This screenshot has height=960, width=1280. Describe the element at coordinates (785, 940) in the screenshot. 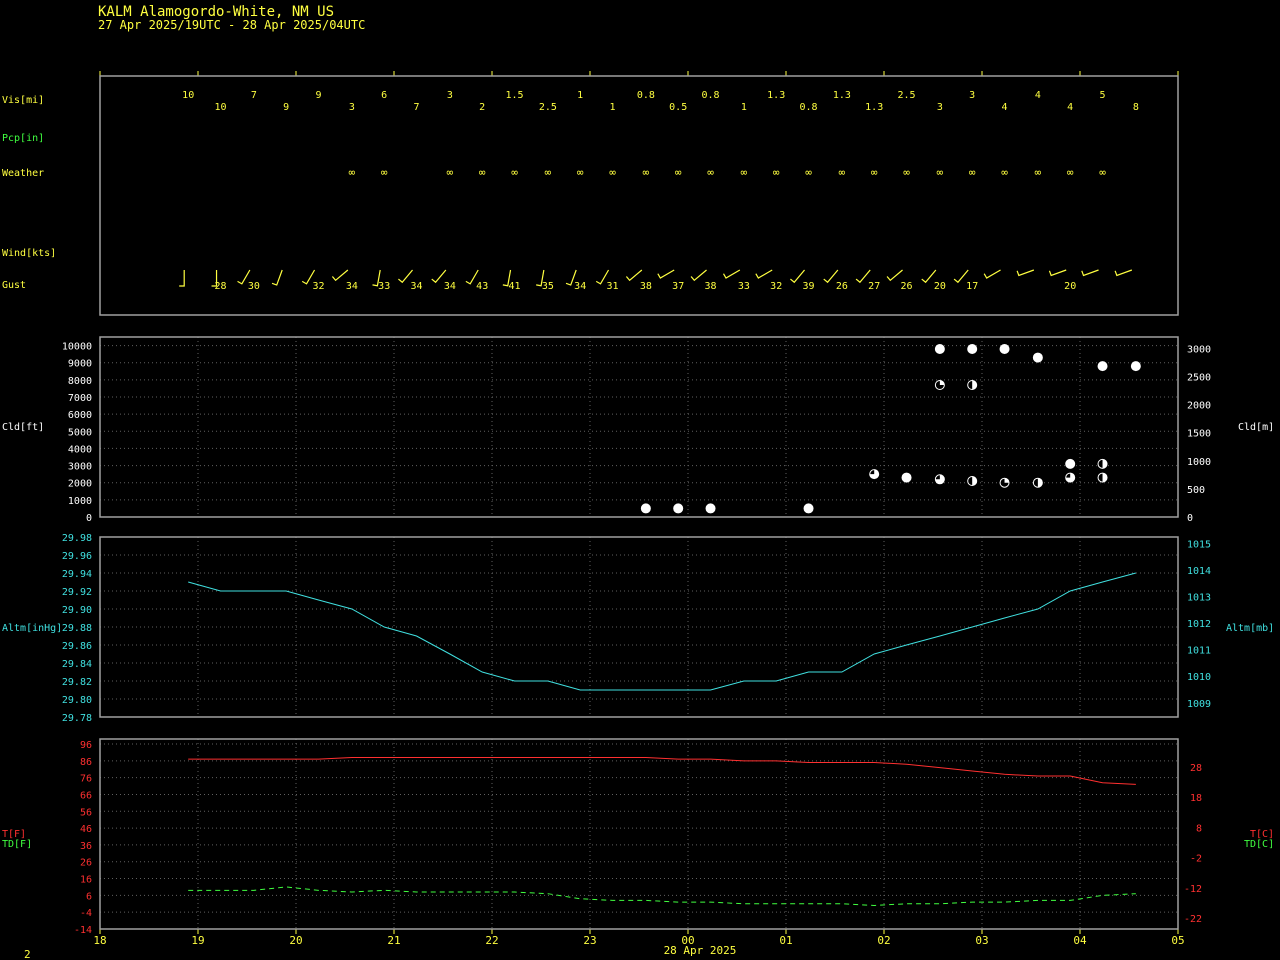

I see `x-tick-label: 01` at that location.